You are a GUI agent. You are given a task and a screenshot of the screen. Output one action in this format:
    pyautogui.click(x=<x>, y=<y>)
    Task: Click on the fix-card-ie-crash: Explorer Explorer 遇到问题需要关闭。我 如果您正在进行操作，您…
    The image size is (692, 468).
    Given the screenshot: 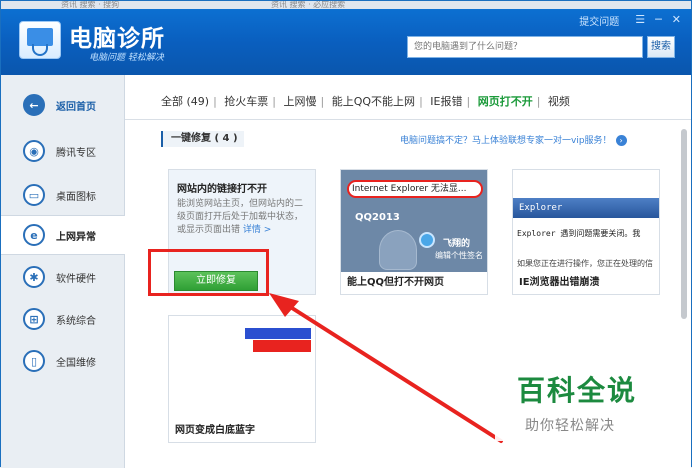 What is the action you would take?
    pyautogui.click(x=586, y=232)
    